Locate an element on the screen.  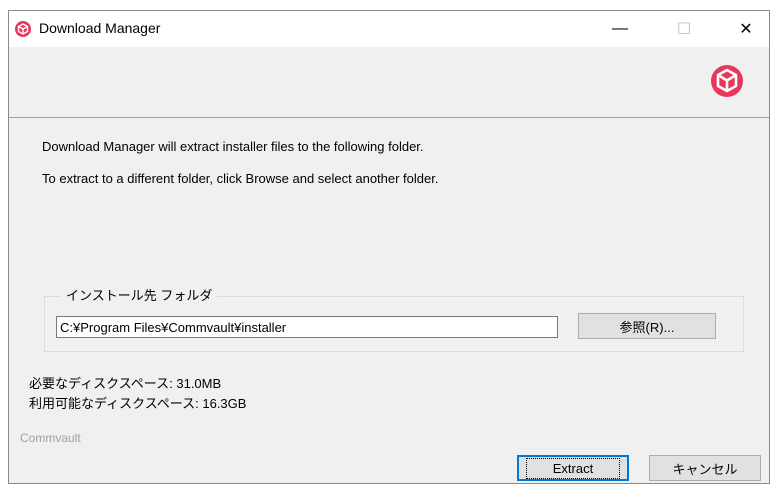
extract-button: Extract is located at coordinates (573, 468).